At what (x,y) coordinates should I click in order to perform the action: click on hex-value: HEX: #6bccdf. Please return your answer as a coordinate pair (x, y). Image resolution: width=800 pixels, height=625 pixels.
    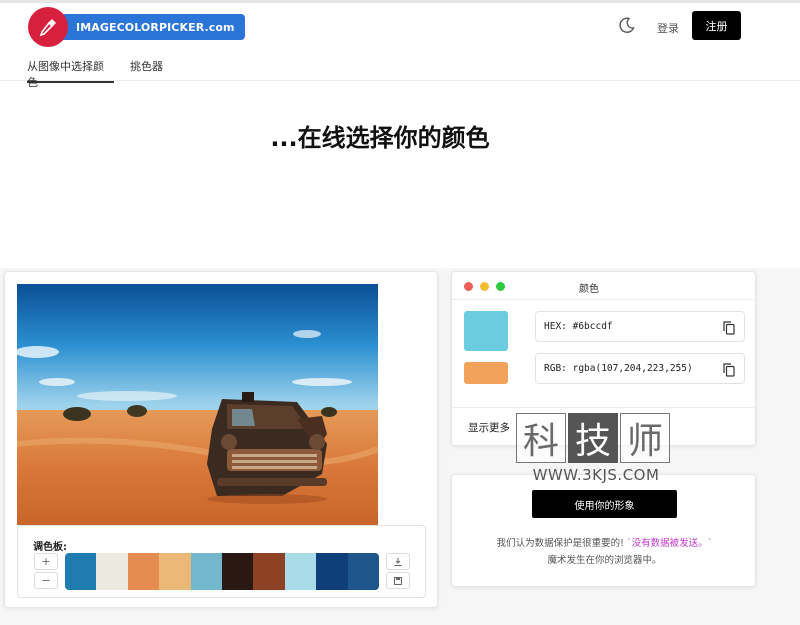
    Looking at the image, I should click on (578, 326).